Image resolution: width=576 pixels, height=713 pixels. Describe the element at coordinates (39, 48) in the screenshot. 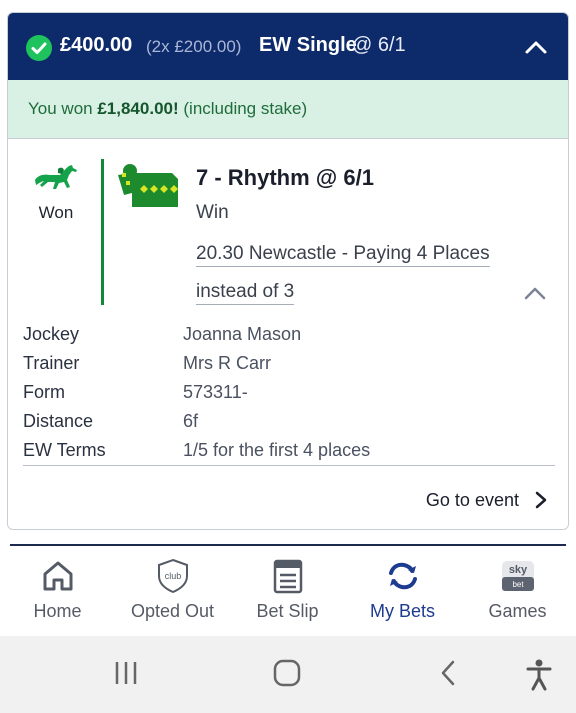

I see `check-circle-icon` at that location.